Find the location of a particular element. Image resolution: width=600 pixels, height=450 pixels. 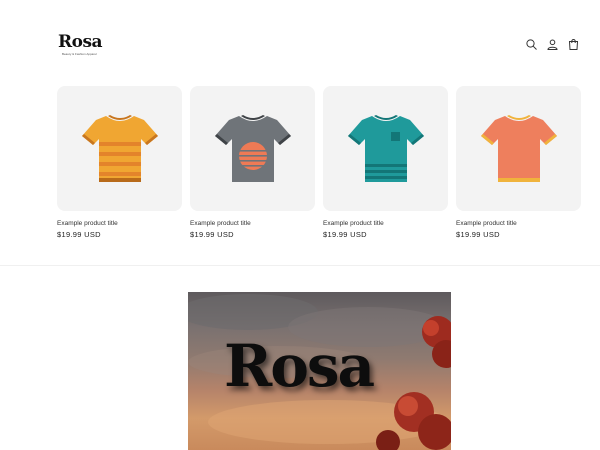

account-icon is located at coordinates (552, 44).